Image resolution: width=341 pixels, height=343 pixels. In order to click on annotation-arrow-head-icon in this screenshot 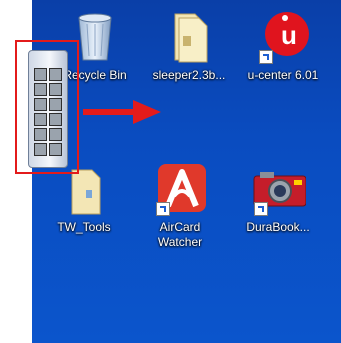, I will do `click(147, 112)`.